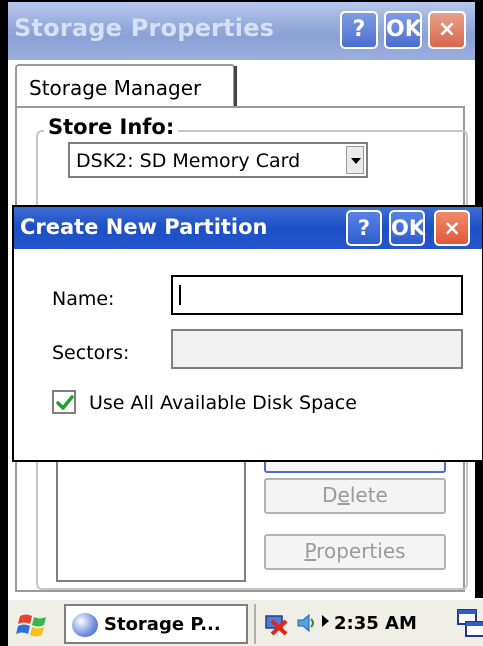 The height and width of the screenshot is (646, 483). Describe the element at coordinates (361, 551) in the screenshot. I see `properties-label-post: roperties` at that location.